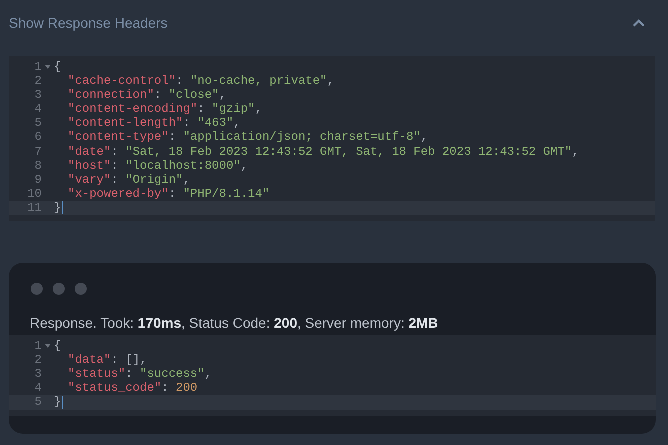 This screenshot has width=668, height=445. I want to click on chevron-up-icon, so click(639, 23).